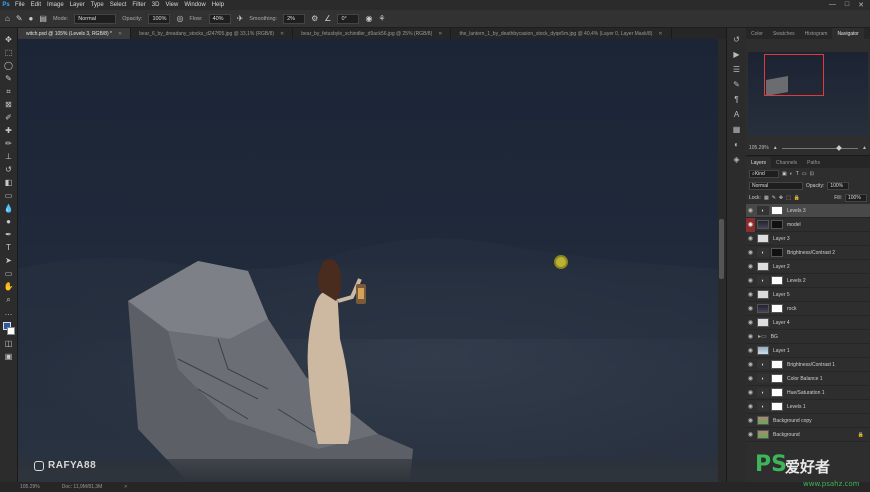  I want to click on maximize-icon: □, so click(847, 5).